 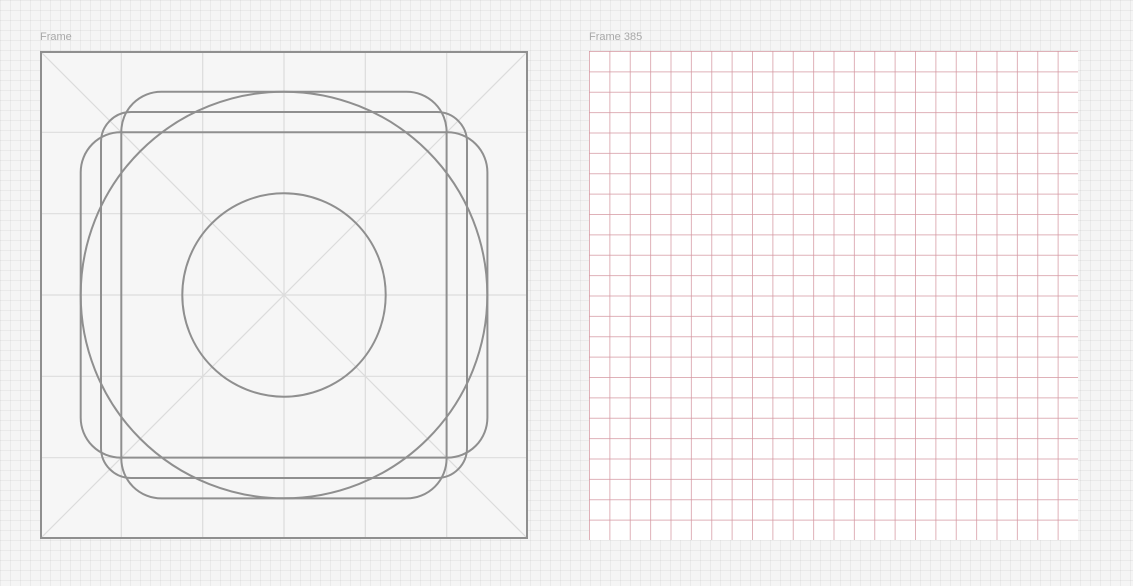 I want to click on frame-385-label: Frame 385, so click(x=615, y=37).